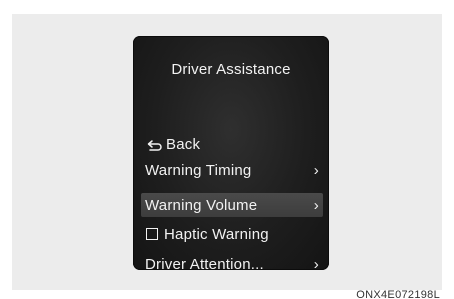  What do you see at coordinates (234, 144) in the screenshot?
I see `back-menu-item: Back` at bounding box center [234, 144].